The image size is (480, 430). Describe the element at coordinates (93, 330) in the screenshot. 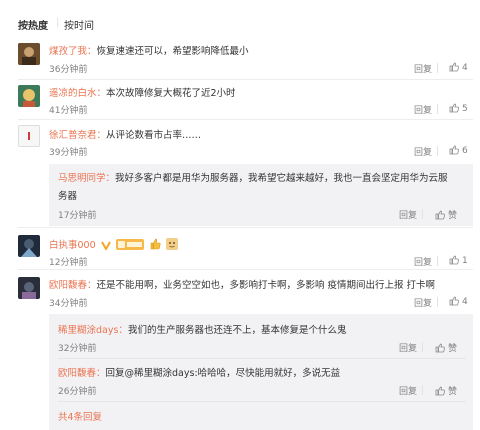

I see `reply-author-link: 稀里糊涂days：` at that location.